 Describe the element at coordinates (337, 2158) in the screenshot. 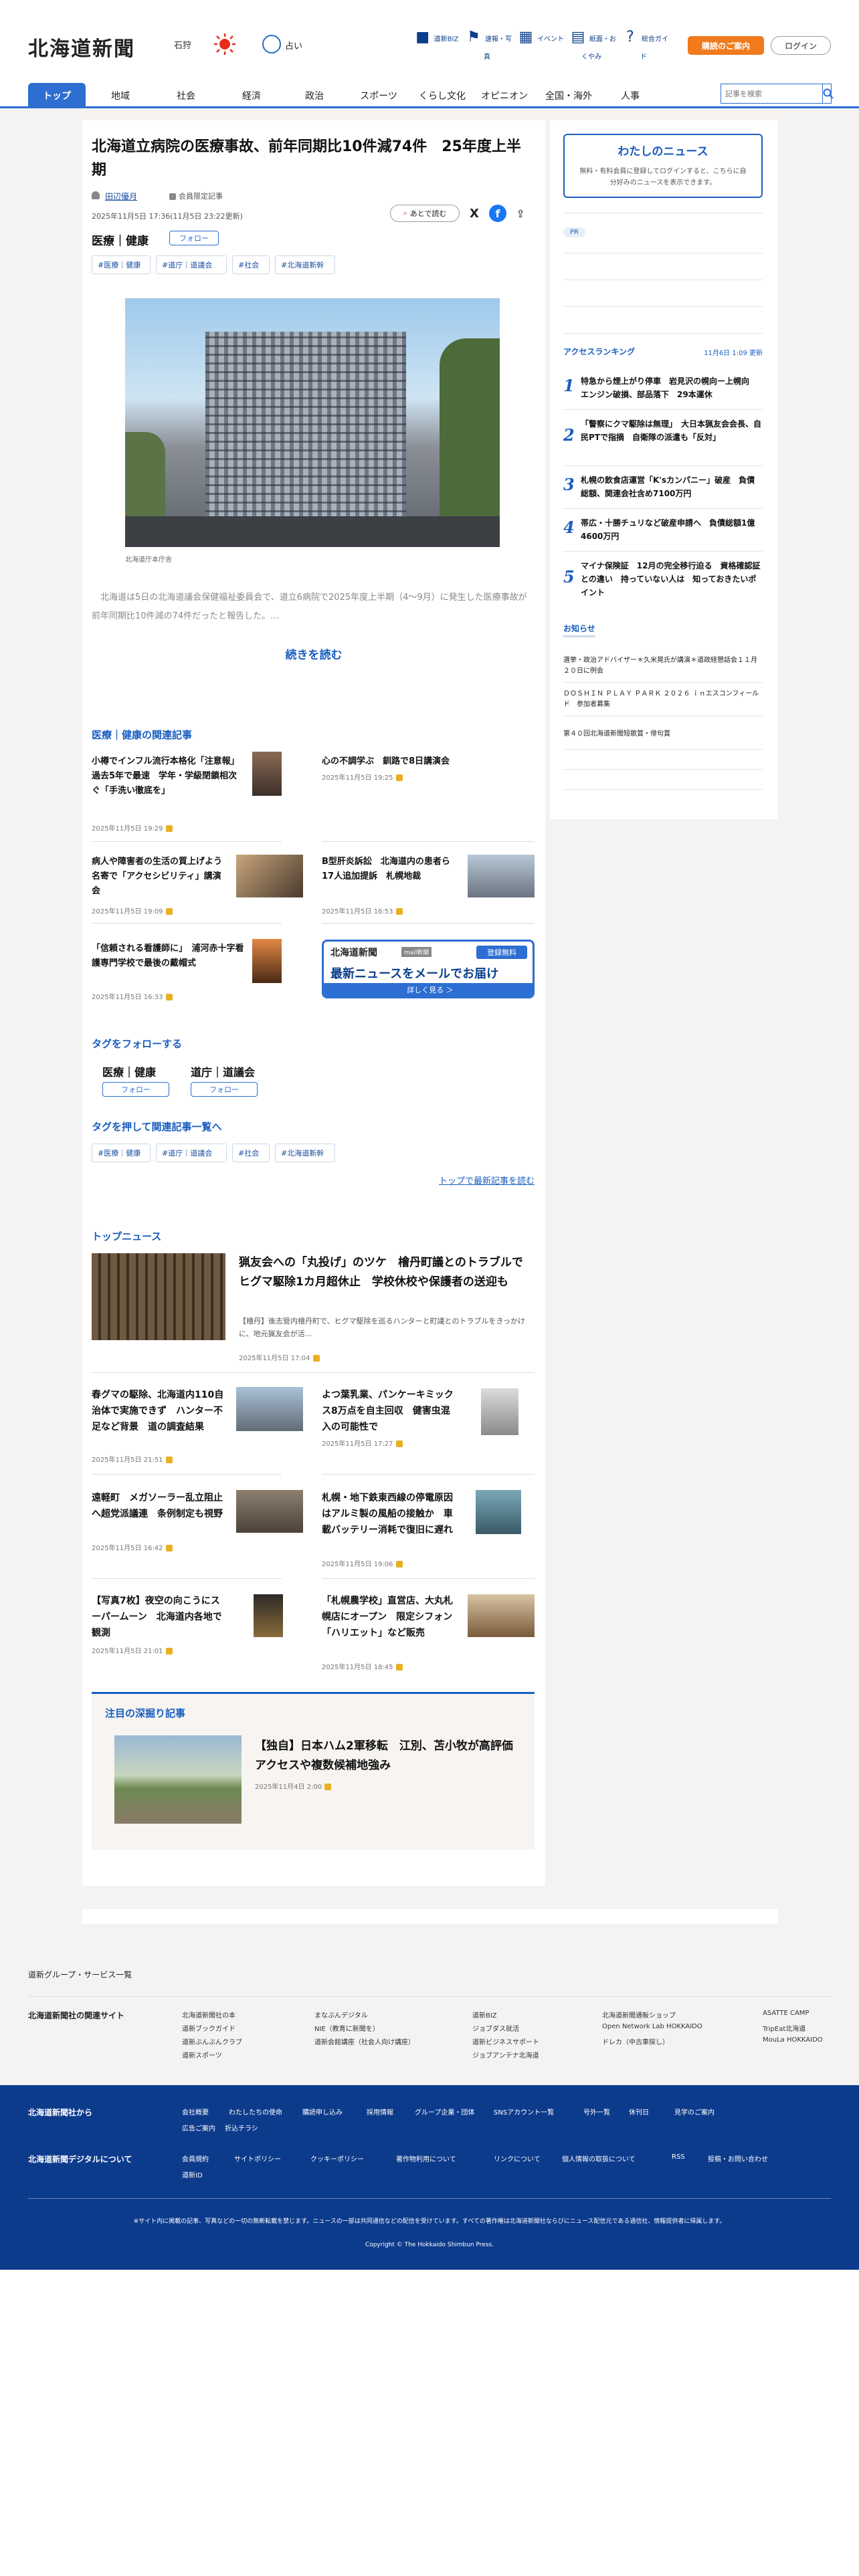

I see `digital-link: クッキーポリシー` at that location.